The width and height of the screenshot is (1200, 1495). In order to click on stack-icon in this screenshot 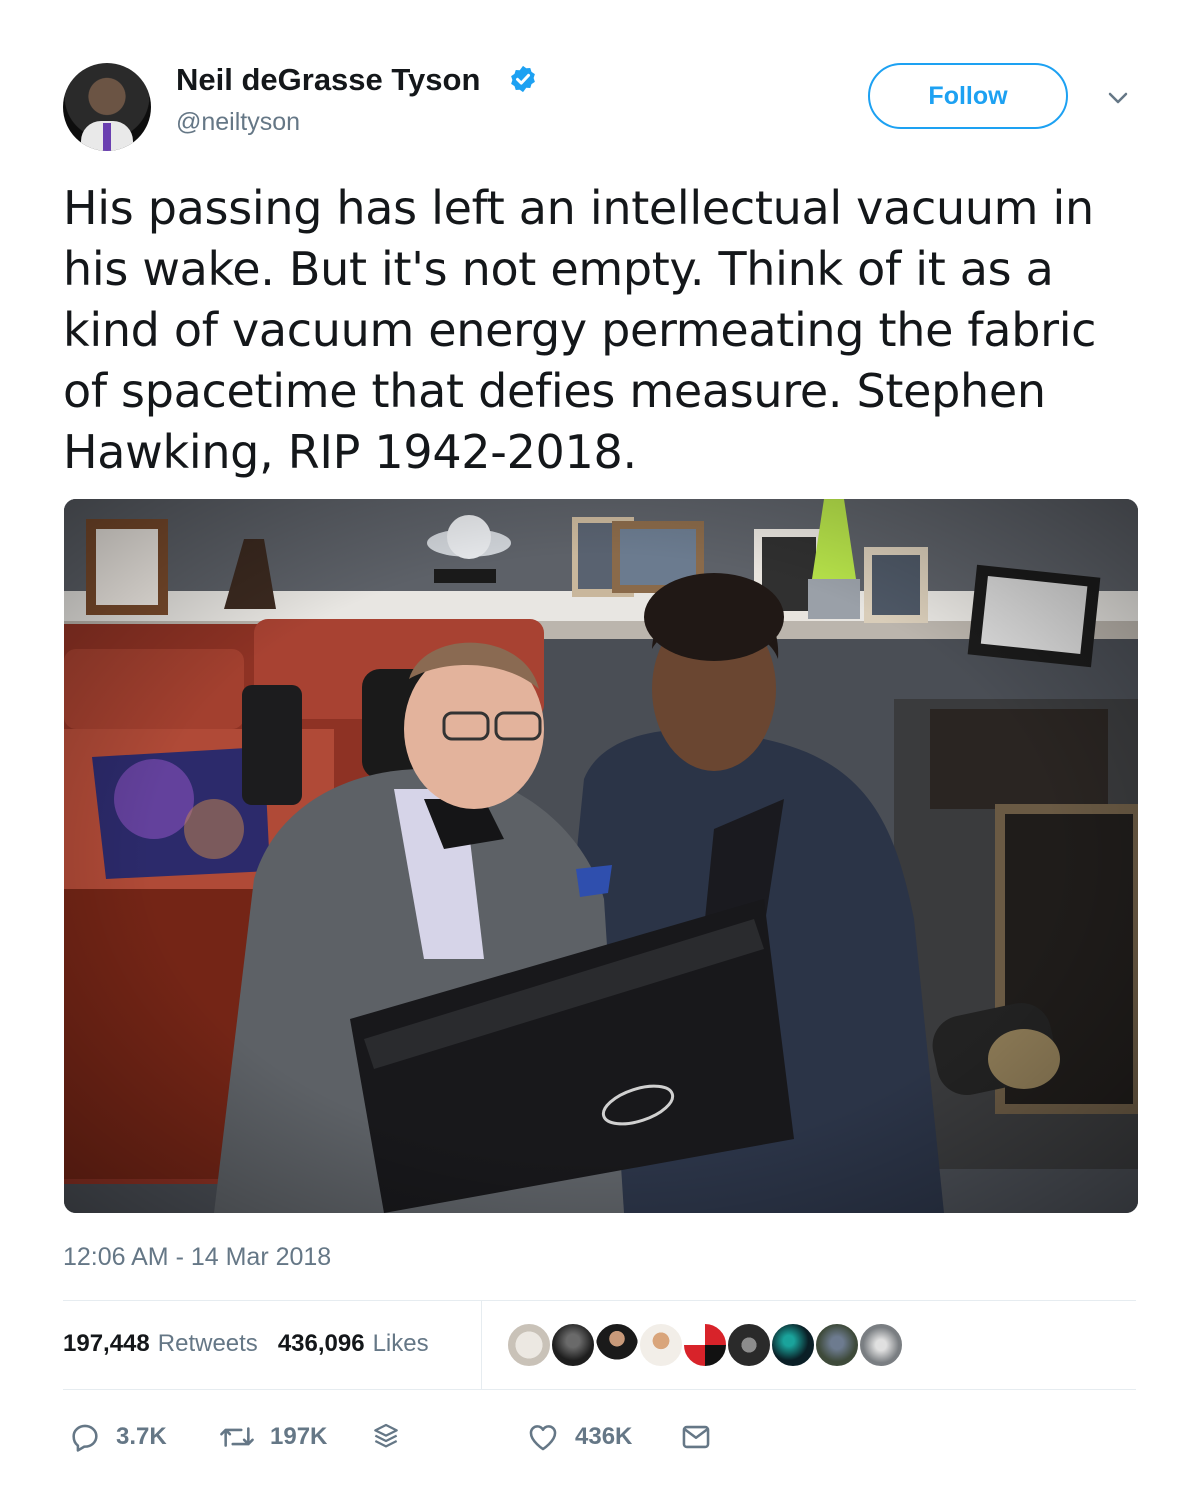, I will do `click(386, 1435)`.